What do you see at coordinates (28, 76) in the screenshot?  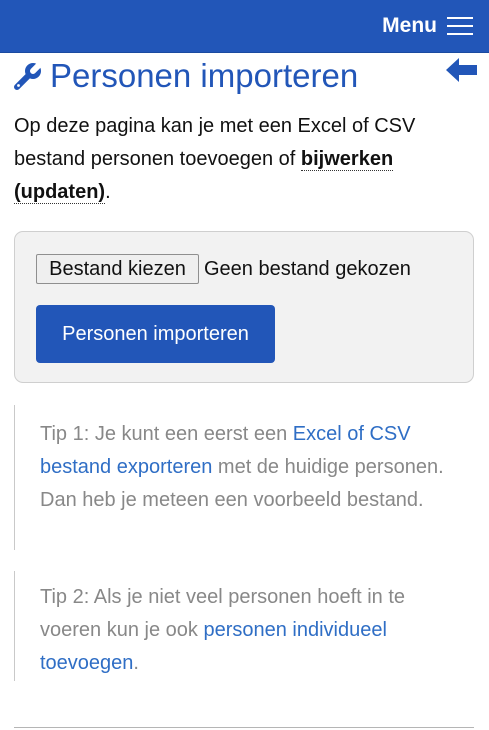 I see `wrench-icon` at bounding box center [28, 76].